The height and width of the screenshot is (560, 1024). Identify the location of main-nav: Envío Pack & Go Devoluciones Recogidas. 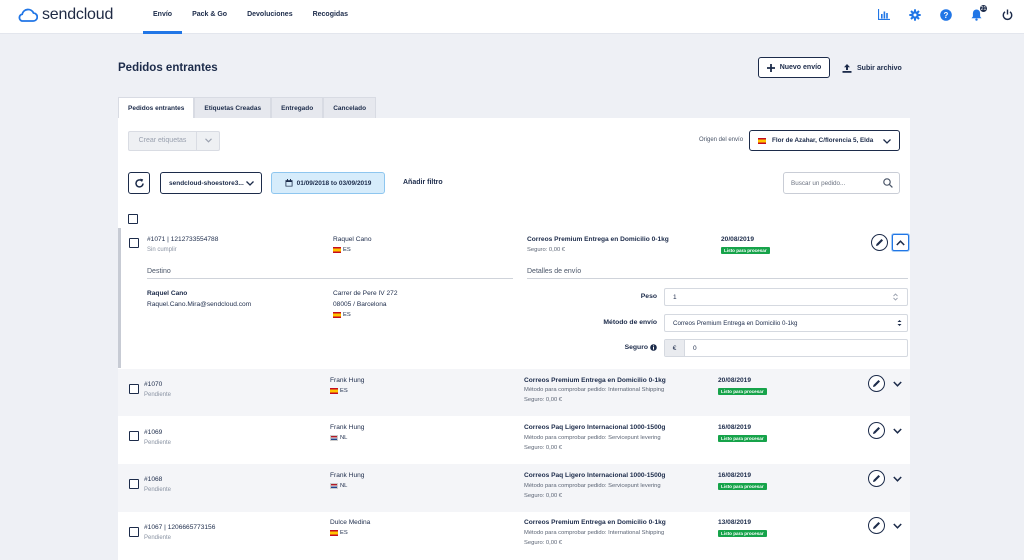
(250, 17).